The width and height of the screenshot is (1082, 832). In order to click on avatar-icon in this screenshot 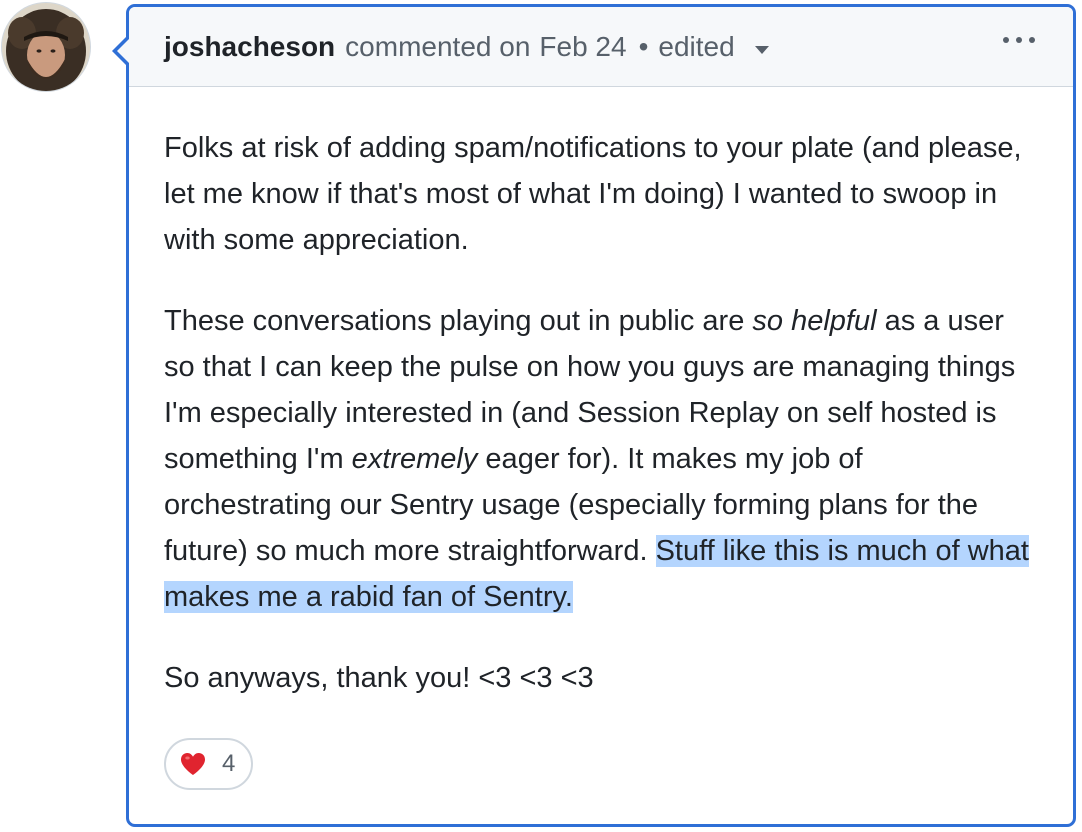, I will do `click(46, 47)`.